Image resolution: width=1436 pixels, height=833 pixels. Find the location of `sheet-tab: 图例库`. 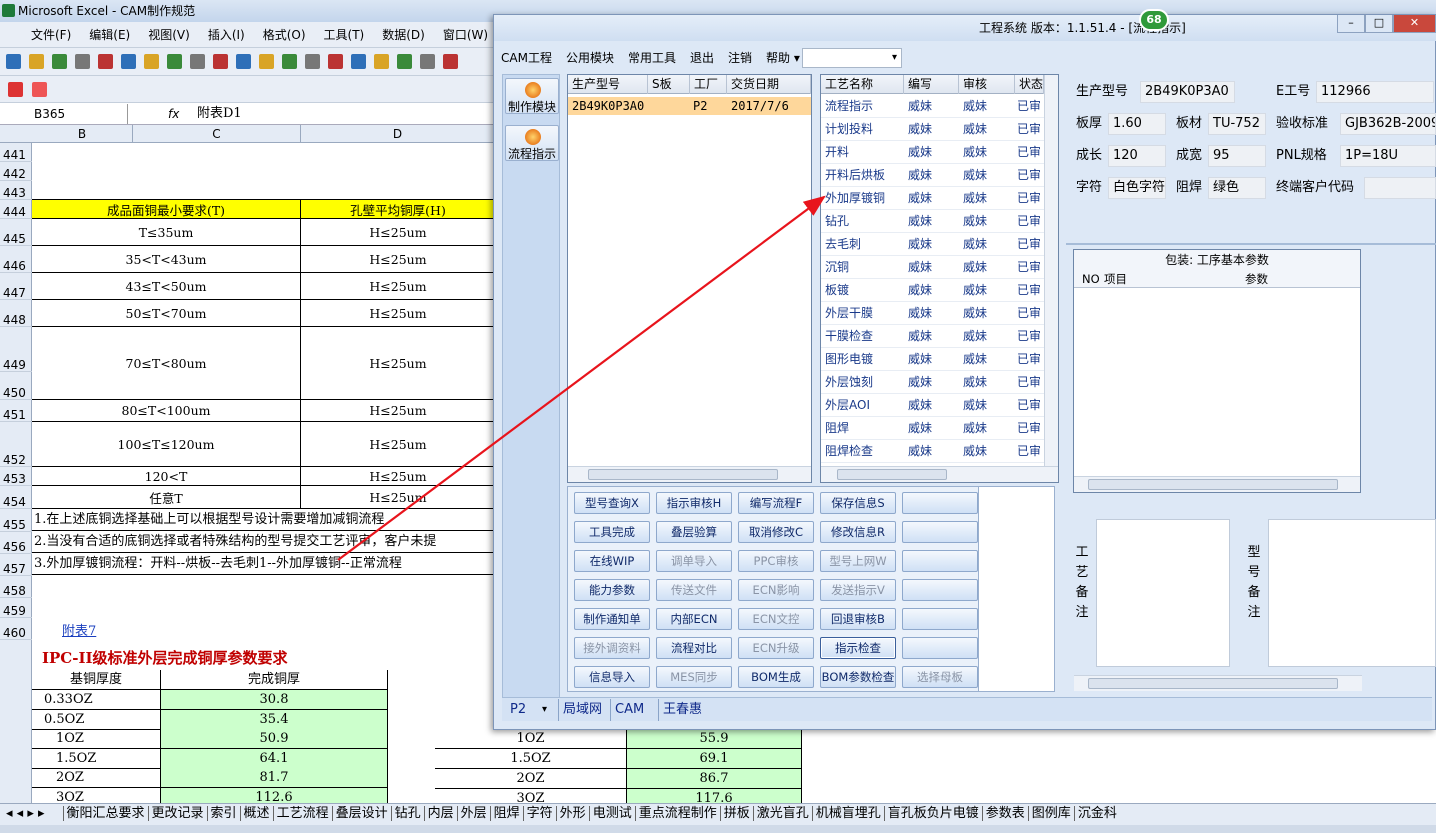

sheet-tab: 图例库 is located at coordinates (1050, 813).